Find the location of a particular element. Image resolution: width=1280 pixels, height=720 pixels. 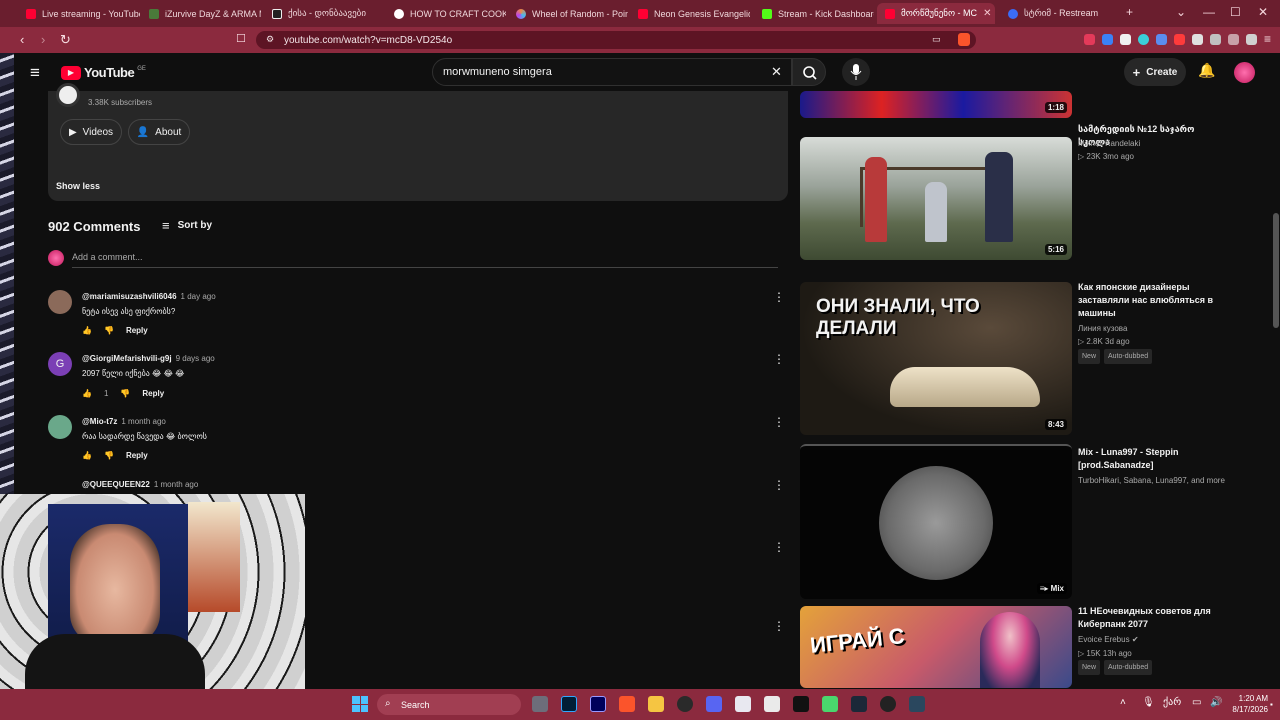

puzzle-icon is located at coordinates (1215, 39).